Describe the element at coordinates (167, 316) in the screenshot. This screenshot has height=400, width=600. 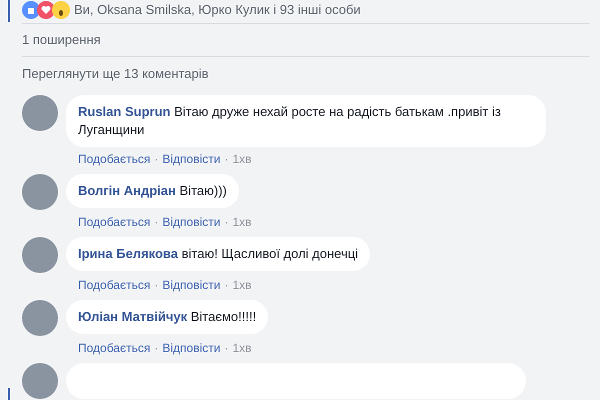
I see `comment-text: Юліан Матвійчук Вітаємо!!!!!` at that location.